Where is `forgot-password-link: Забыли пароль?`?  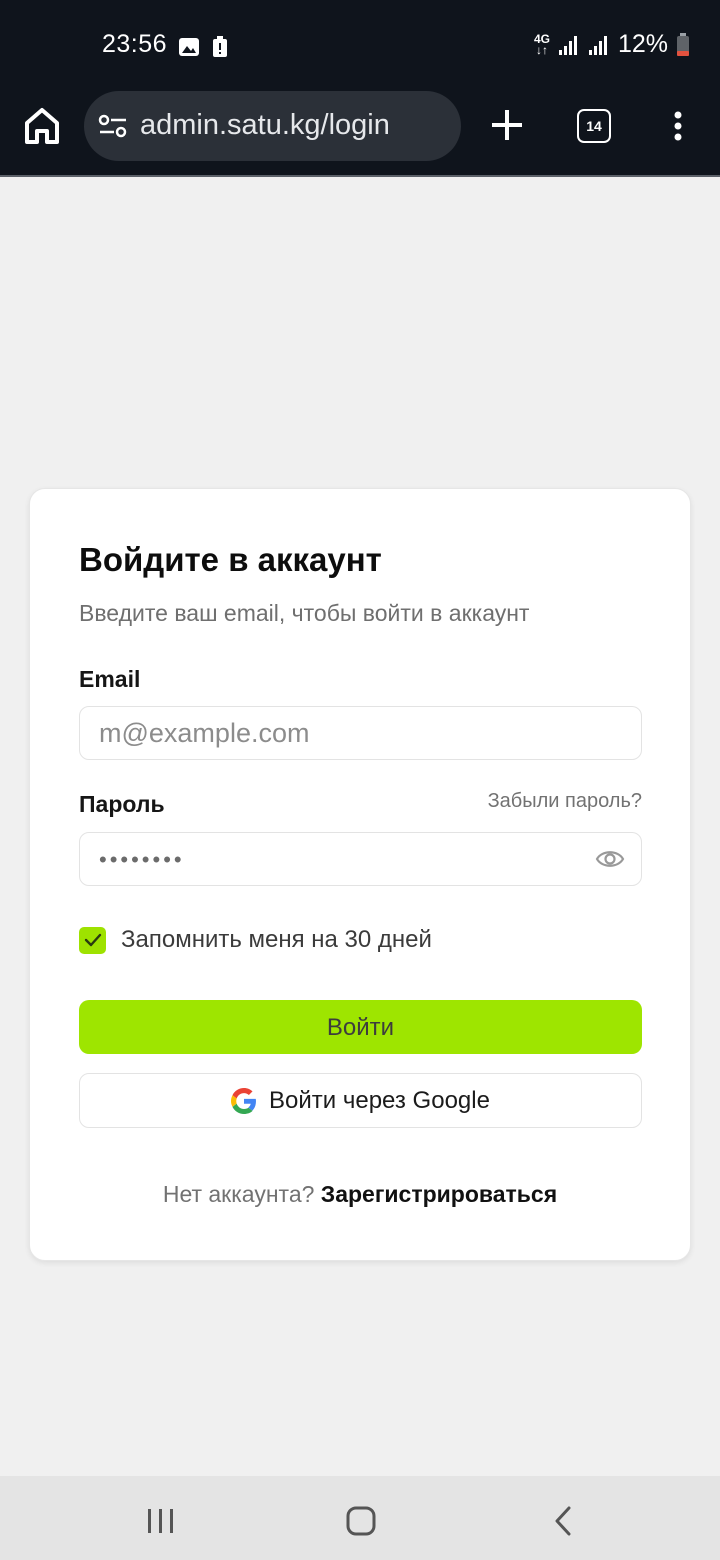 forgot-password-link: Забыли пароль? is located at coordinates (565, 801).